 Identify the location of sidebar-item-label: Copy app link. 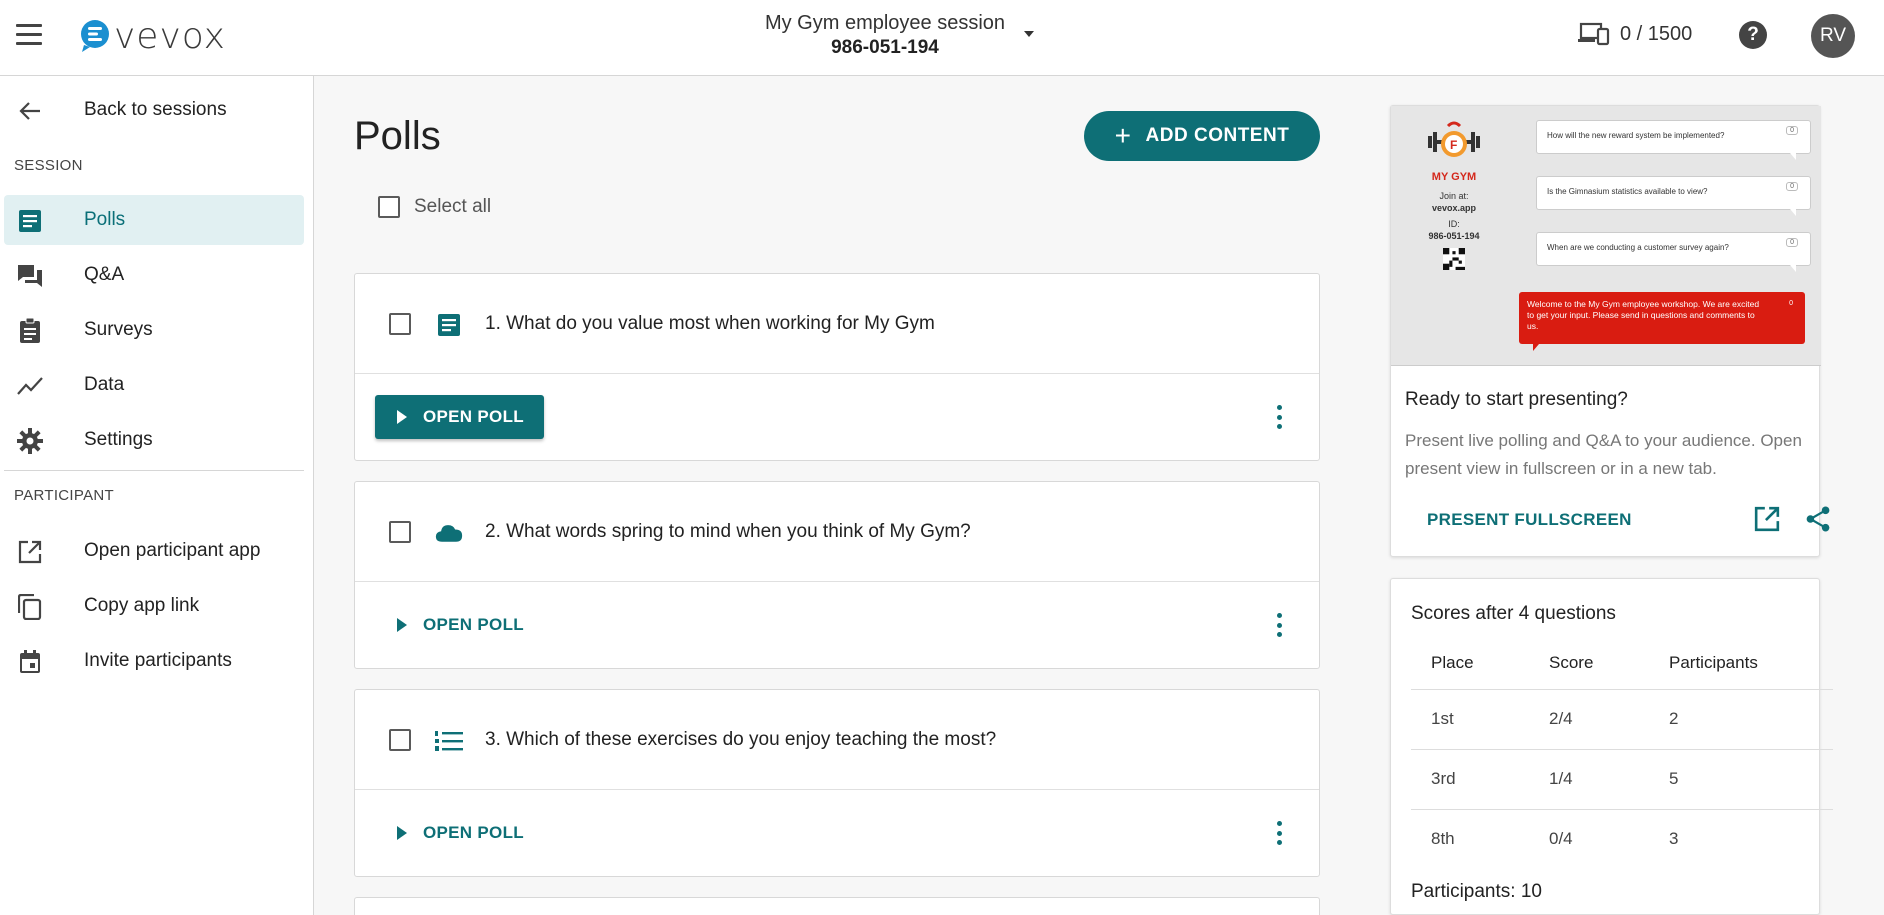
(142, 605).